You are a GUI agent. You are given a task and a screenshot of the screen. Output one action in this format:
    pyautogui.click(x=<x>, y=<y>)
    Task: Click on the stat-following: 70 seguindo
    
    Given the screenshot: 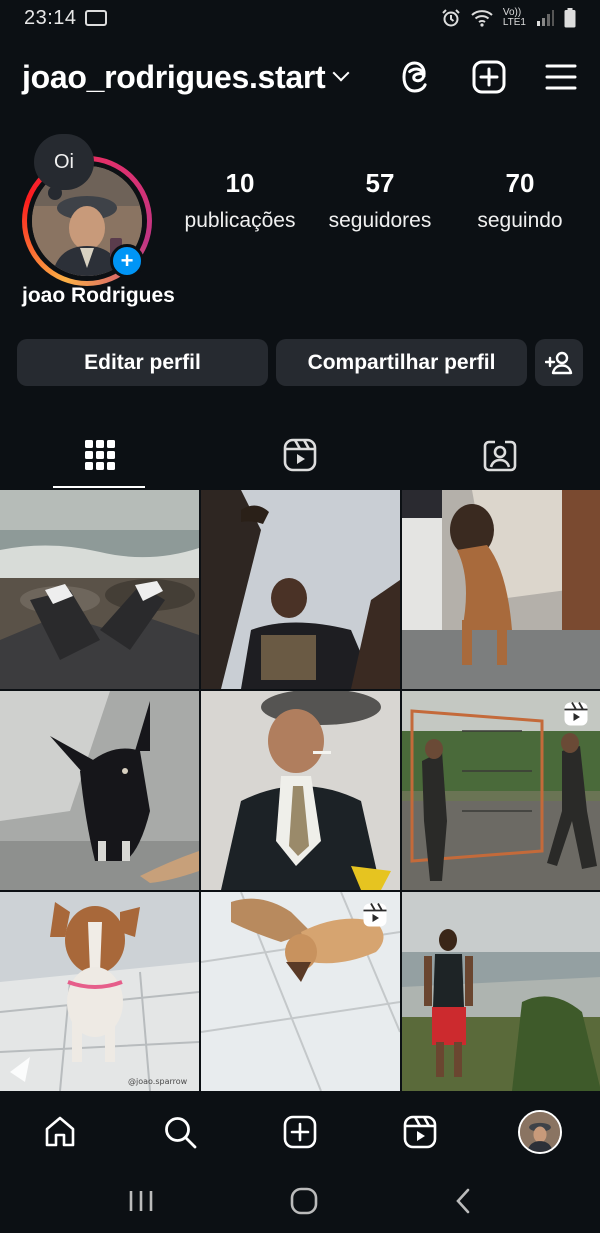 What is the action you would take?
    pyautogui.click(x=520, y=200)
    